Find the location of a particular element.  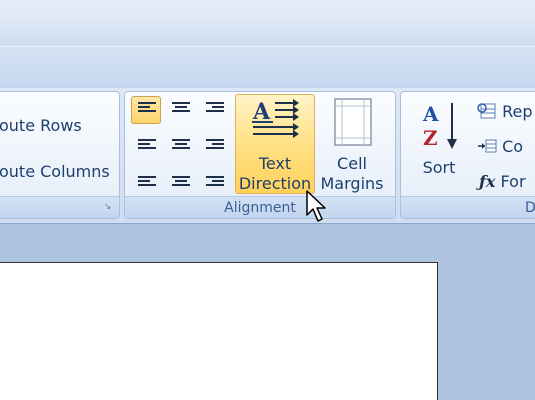

align-top-left-icon is located at coordinates (147, 107).